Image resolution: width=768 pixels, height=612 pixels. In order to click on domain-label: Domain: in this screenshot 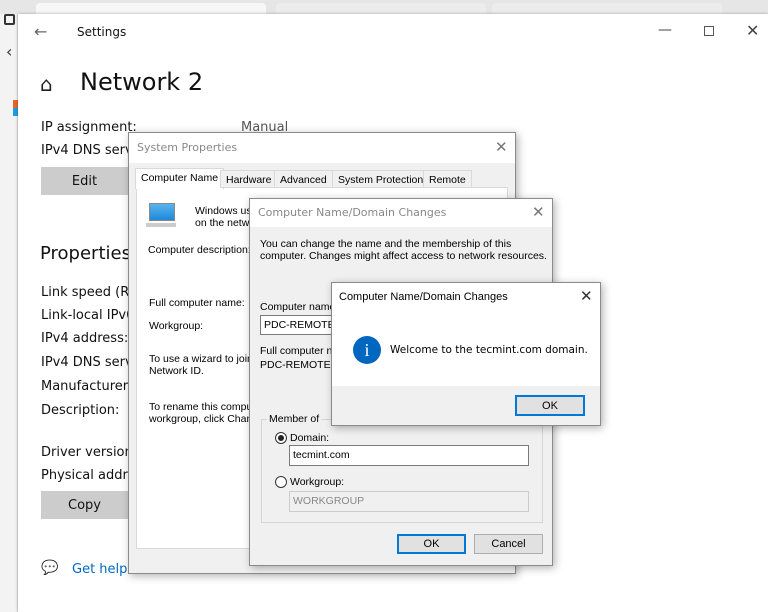, I will do `click(310, 438)`.